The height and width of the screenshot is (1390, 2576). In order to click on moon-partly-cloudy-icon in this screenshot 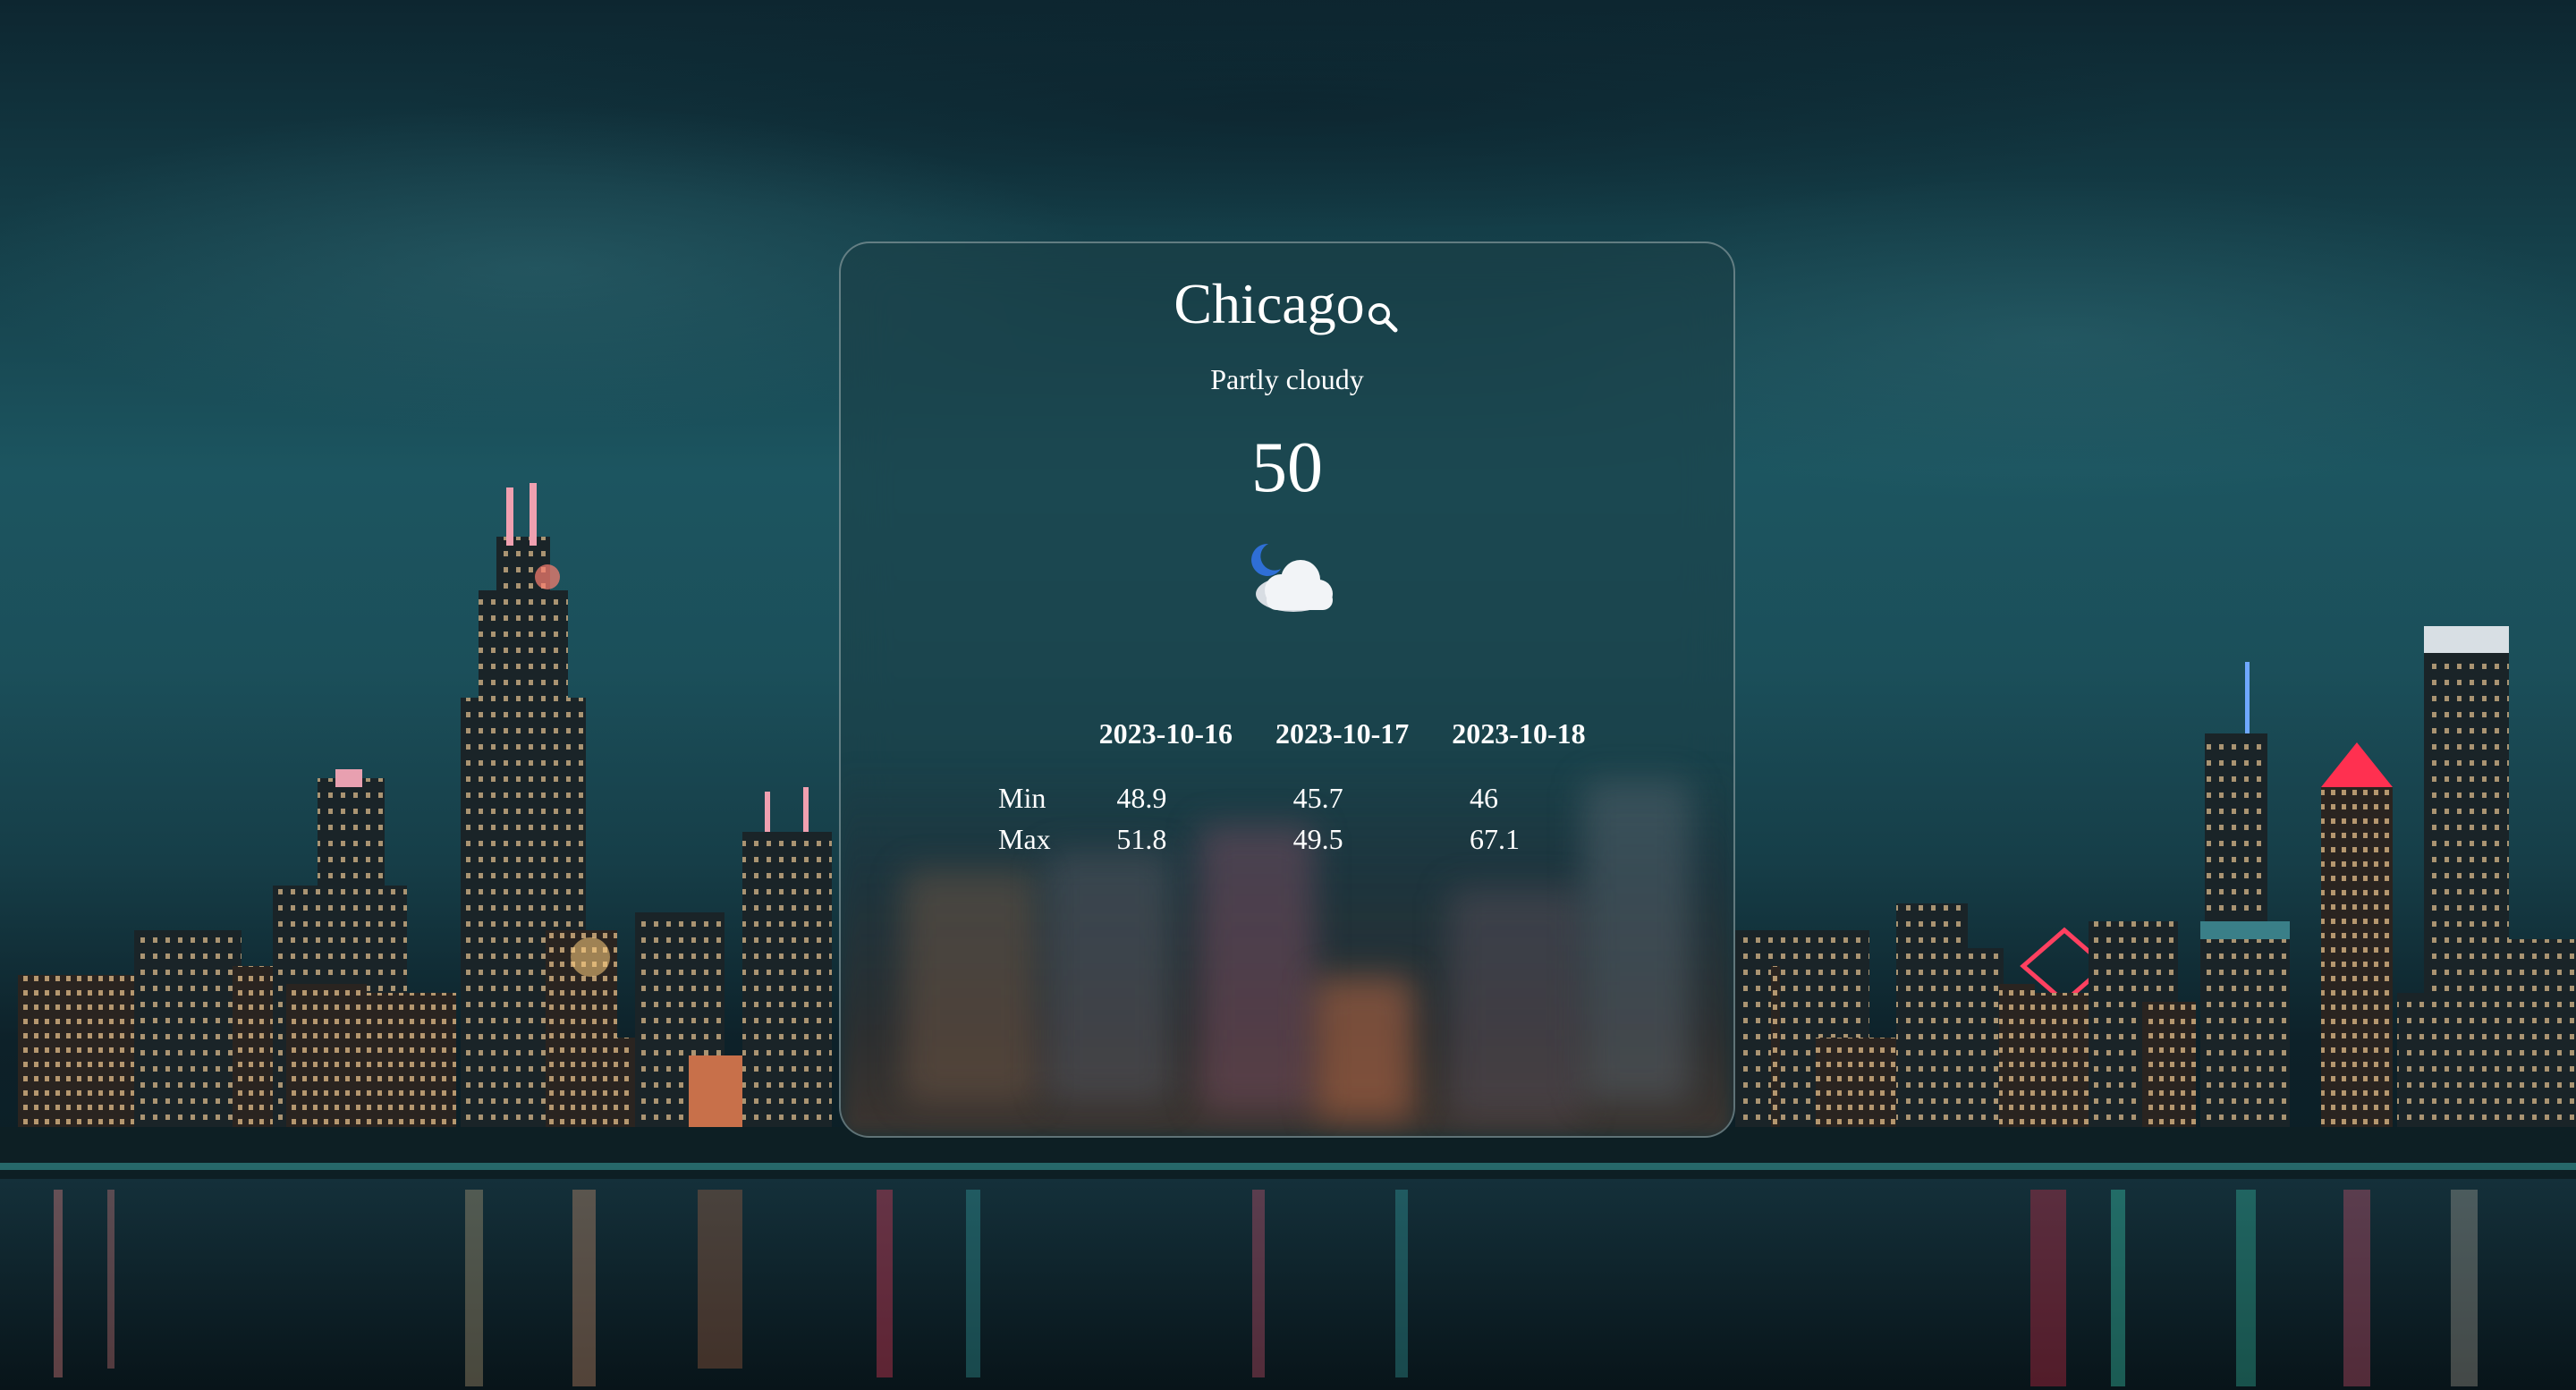, I will do `click(1292, 577)`.